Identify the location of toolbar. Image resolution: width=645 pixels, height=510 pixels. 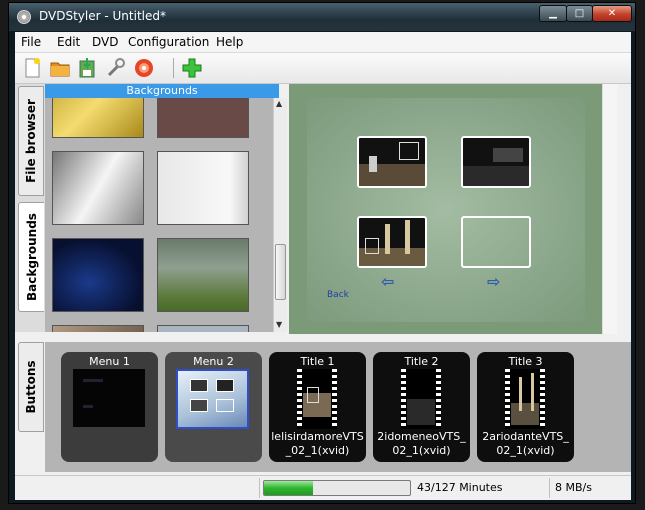
(323, 68).